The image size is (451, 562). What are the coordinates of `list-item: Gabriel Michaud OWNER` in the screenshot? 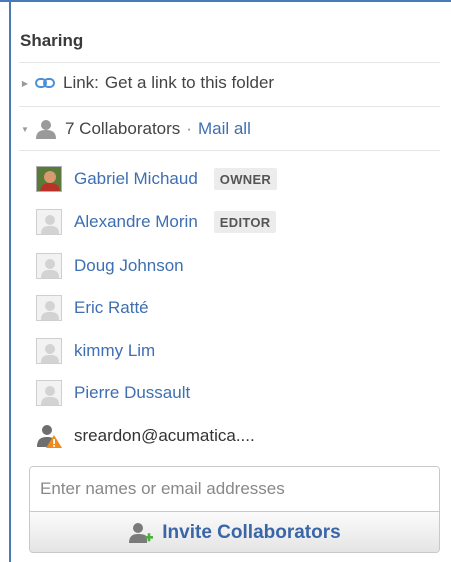 It's located at (157, 179).